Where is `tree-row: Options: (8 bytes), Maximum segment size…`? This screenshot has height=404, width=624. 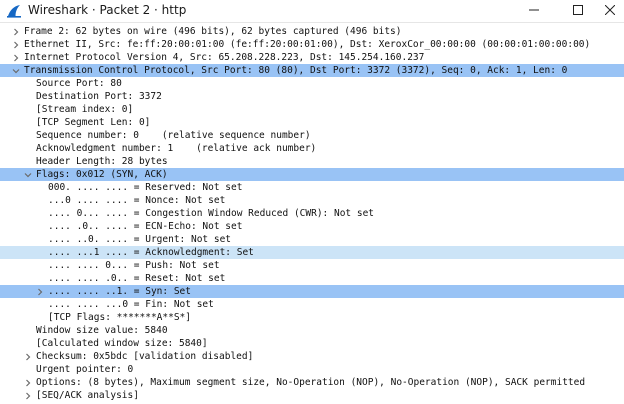
tree-row: Options: (8 bytes), Maximum segment size… is located at coordinates (312, 382).